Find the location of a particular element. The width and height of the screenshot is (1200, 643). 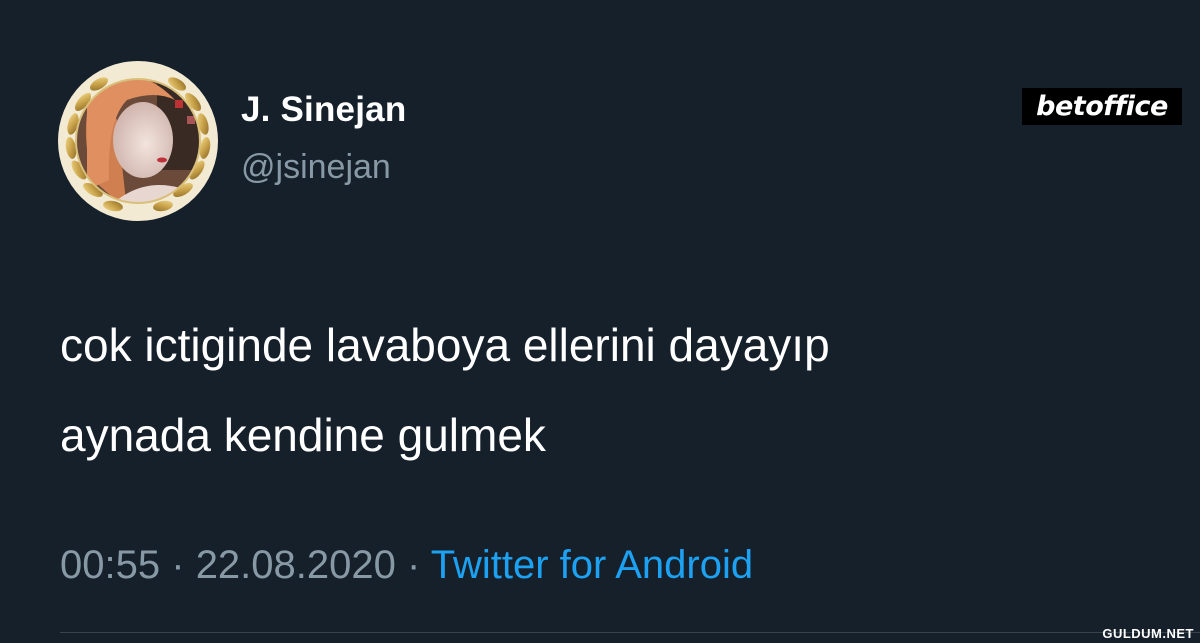

tweet-meta: 00:55 · 22.08.2020 · Twitter for Android is located at coordinates (406, 565).